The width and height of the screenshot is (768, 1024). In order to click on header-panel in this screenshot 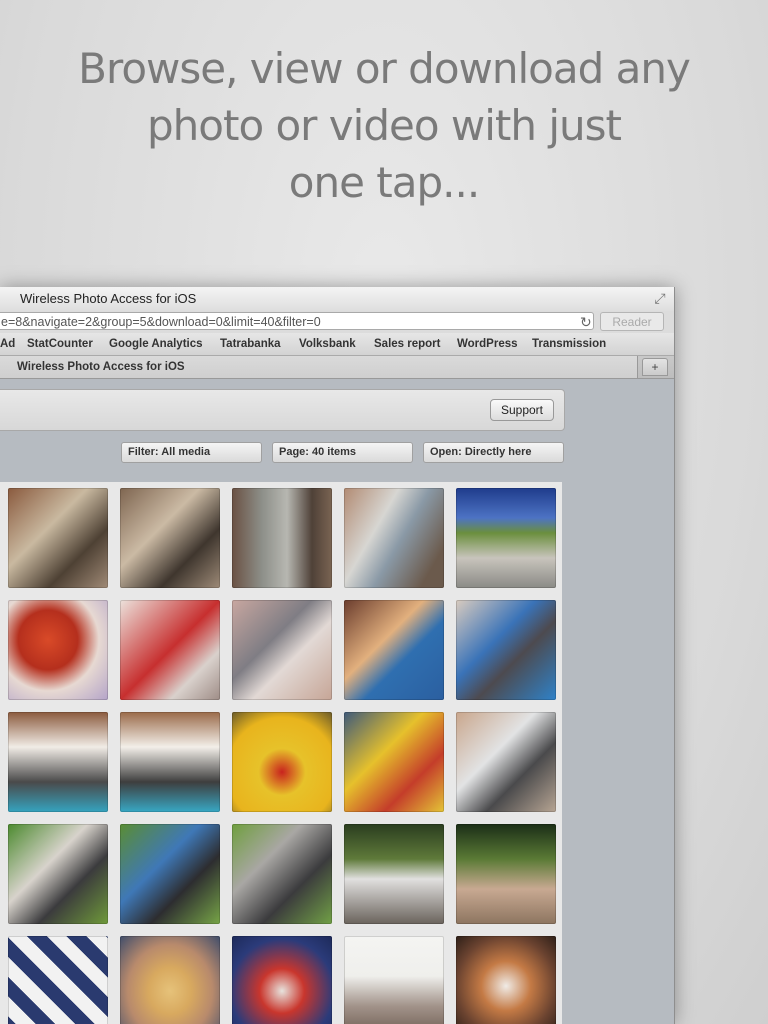, I will do `click(282, 410)`.